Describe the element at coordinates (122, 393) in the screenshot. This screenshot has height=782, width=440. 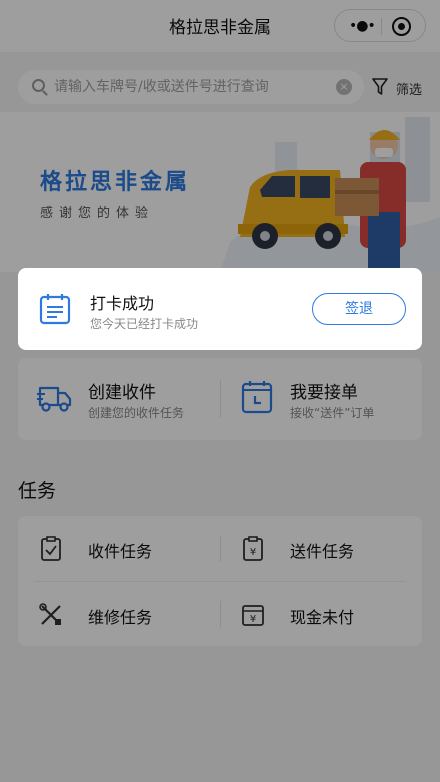
I see `create-pickup-title: 创建收件` at that location.